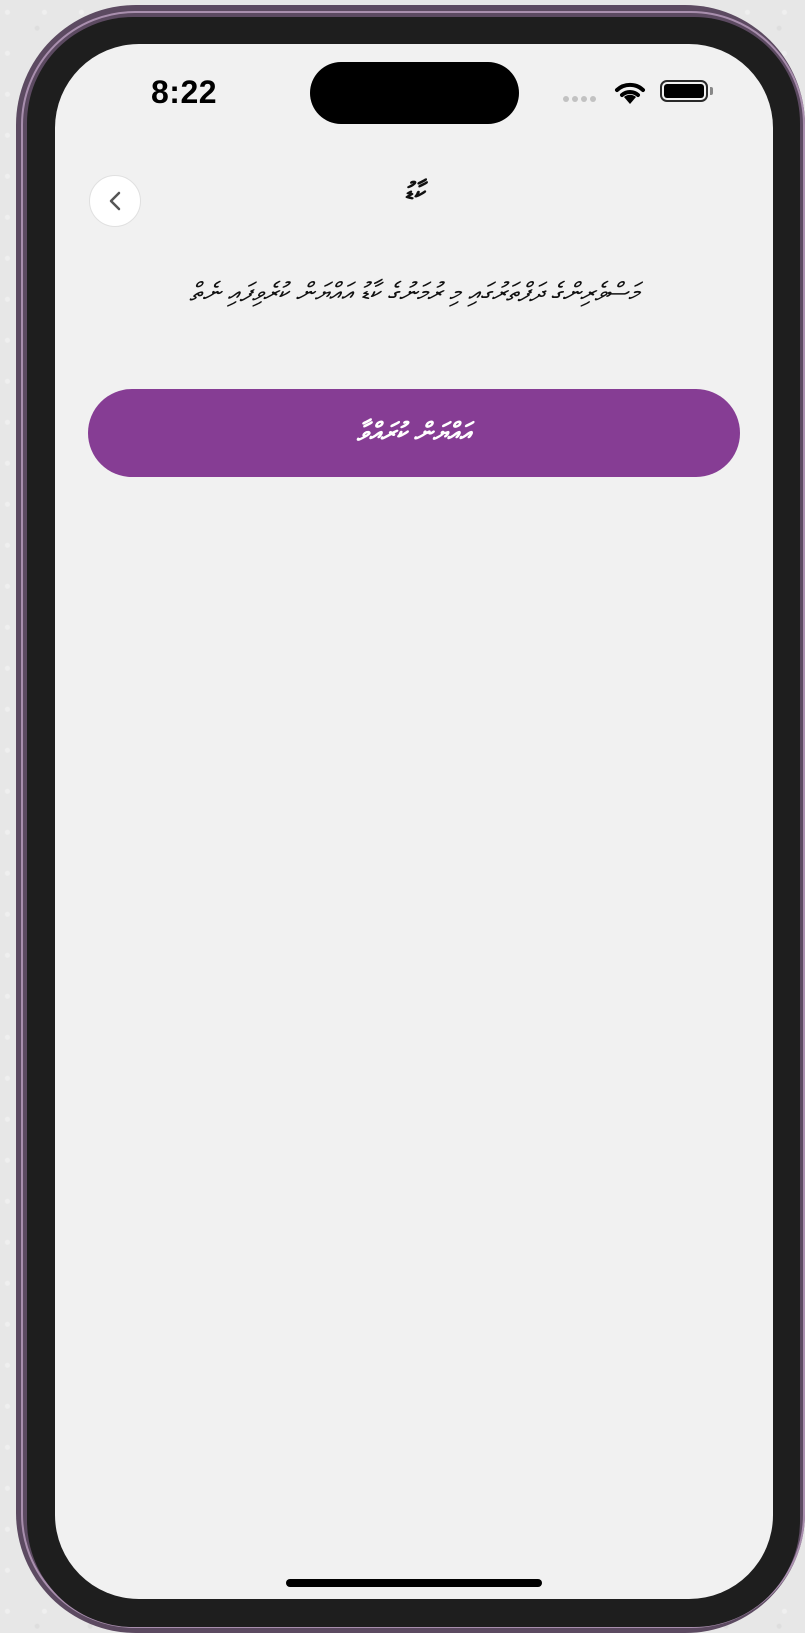 The width and height of the screenshot is (805, 1633). What do you see at coordinates (711, 91) in the screenshot?
I see `battery-nub` at bounding box center [711, 91].